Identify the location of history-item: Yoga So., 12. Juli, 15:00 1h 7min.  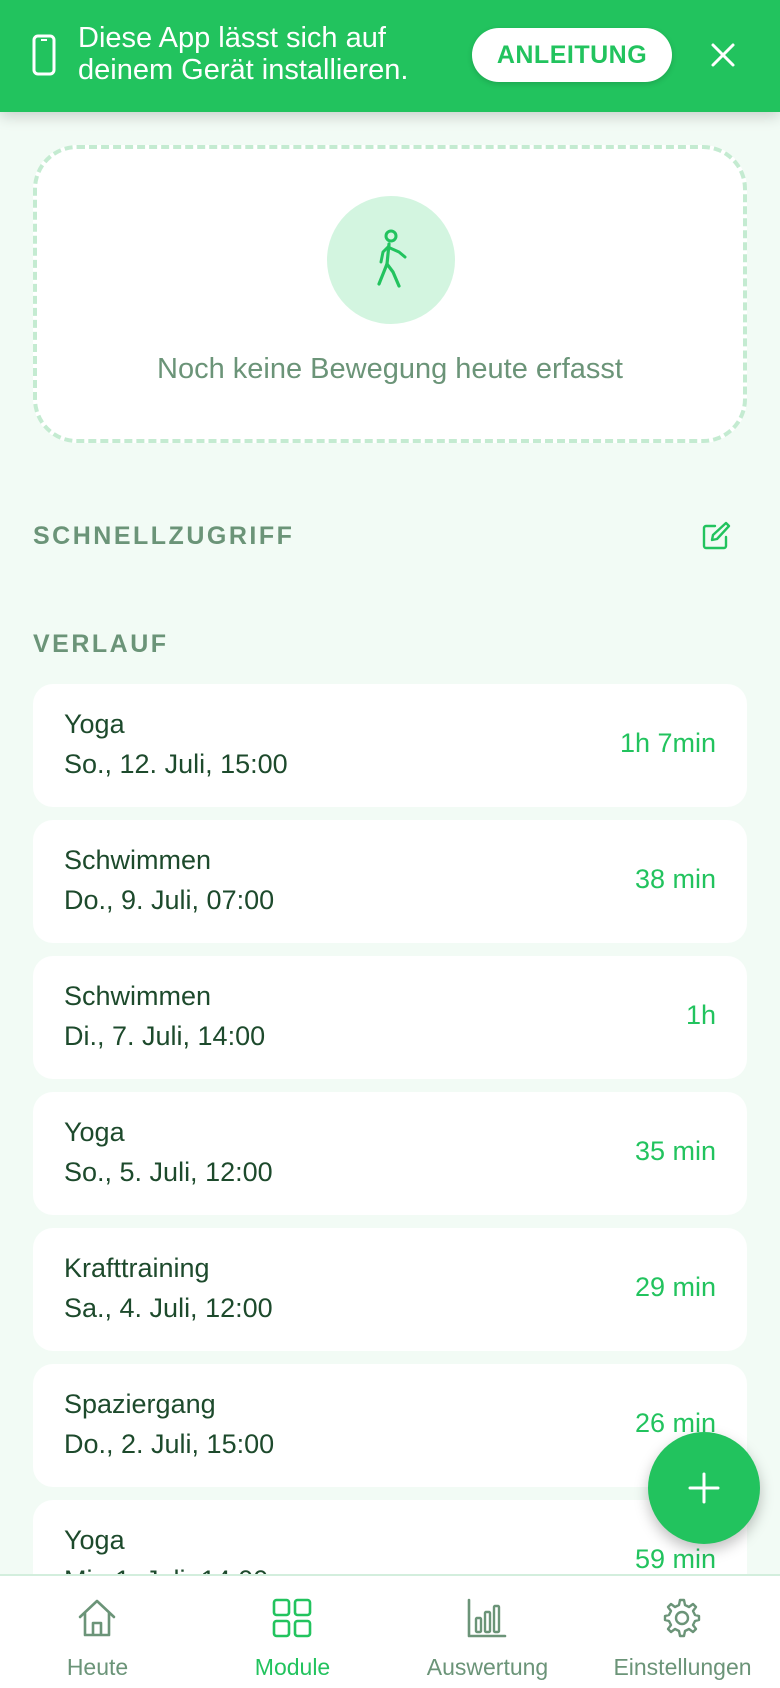
(390, 745).